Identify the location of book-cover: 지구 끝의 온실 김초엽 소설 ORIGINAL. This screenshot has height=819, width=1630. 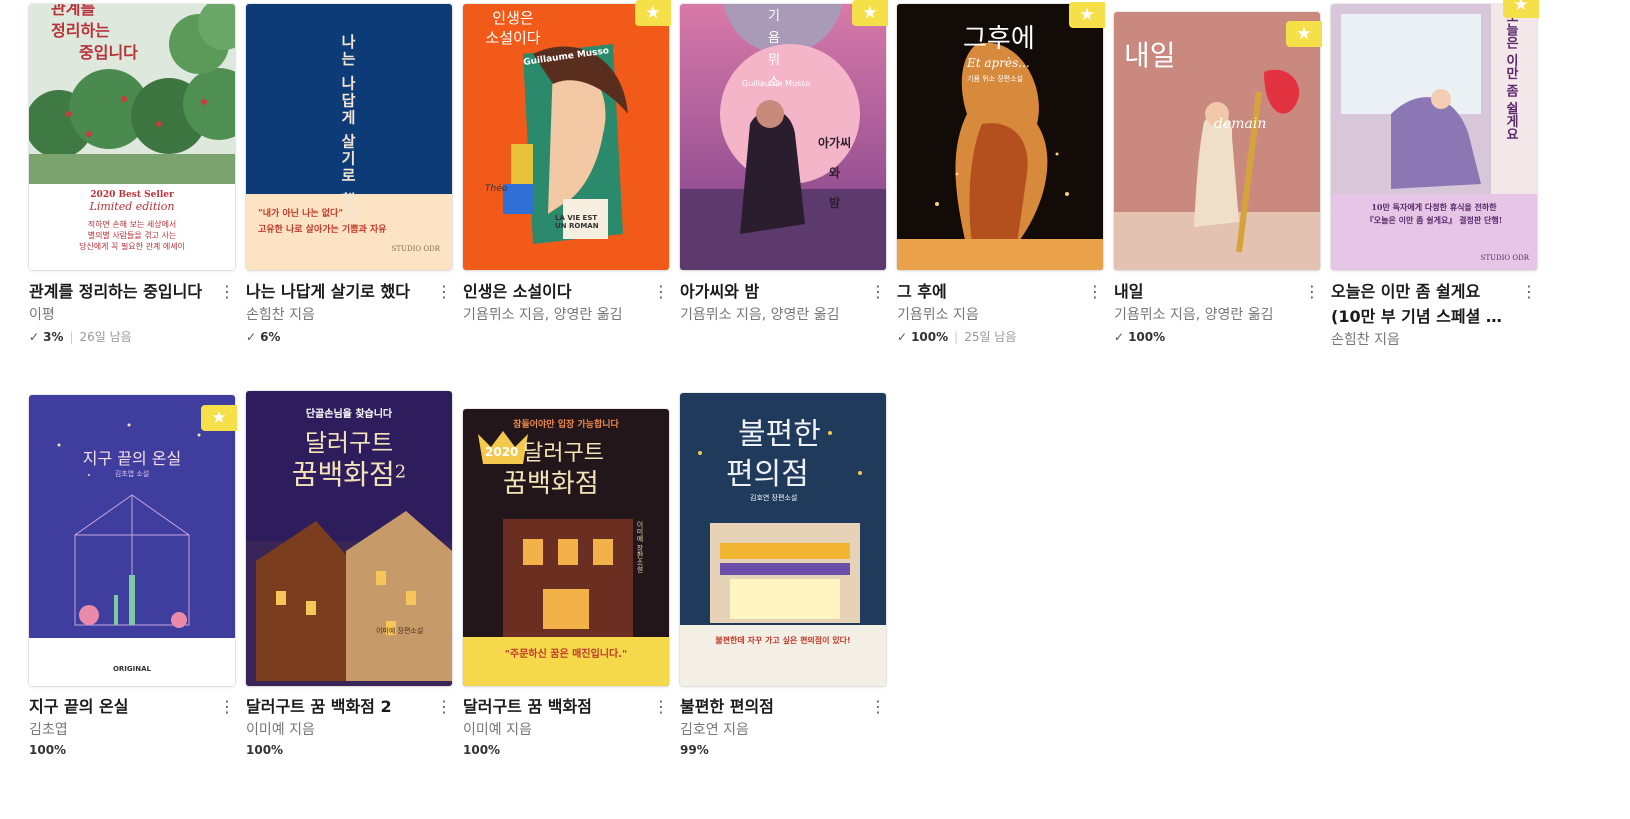
(132, 540).